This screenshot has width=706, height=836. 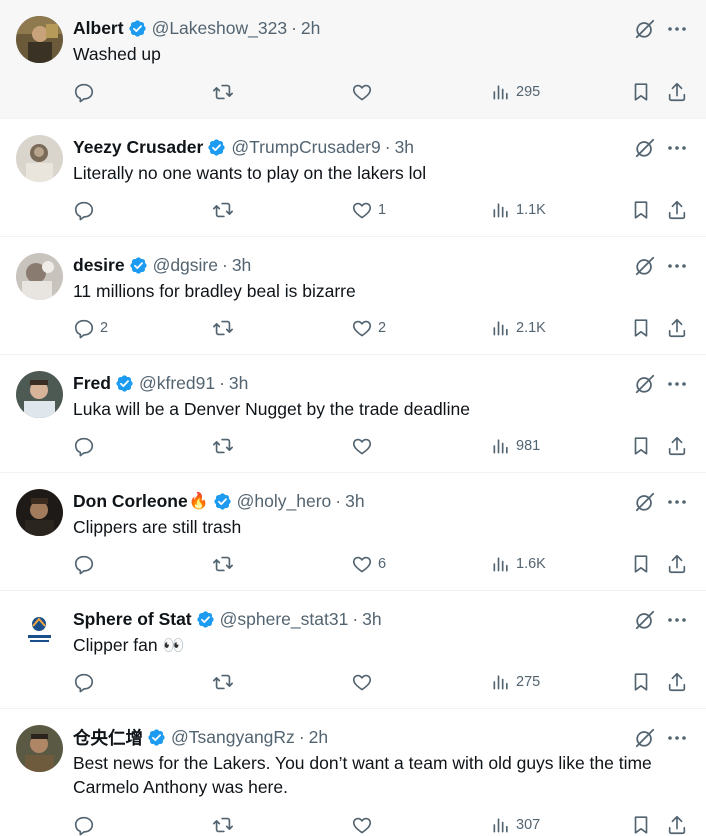 I want to click on like-button: 6, so click(x=368, y=564).